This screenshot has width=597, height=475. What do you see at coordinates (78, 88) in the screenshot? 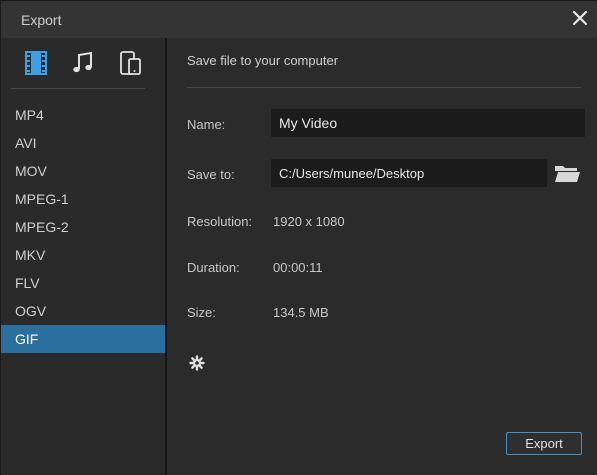
I see `sidebar-divider` at bounding box center [78, 88].